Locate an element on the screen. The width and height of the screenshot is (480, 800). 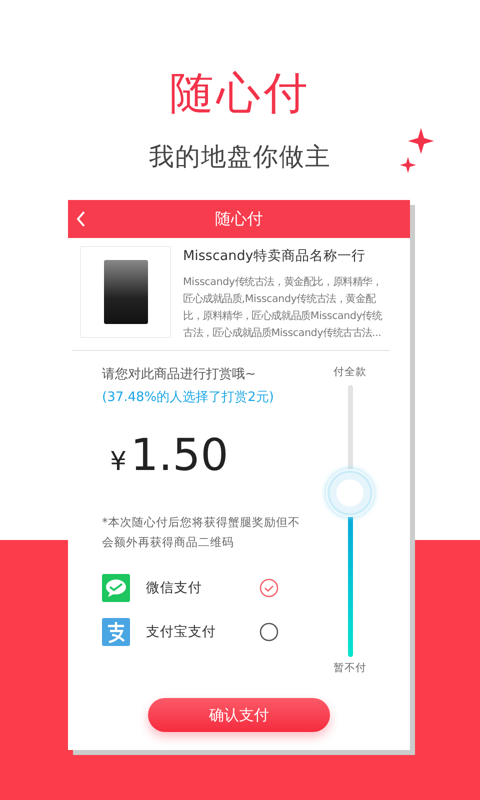
product-name: Misscandy特卖商品名称一行 is located at coordinates (274, 256).